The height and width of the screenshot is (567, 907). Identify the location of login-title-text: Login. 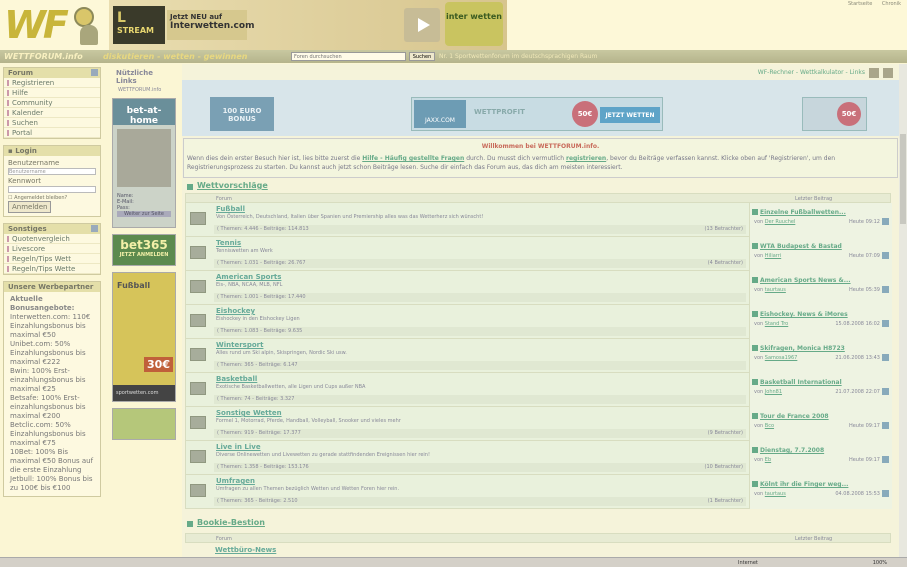
(26, 151).